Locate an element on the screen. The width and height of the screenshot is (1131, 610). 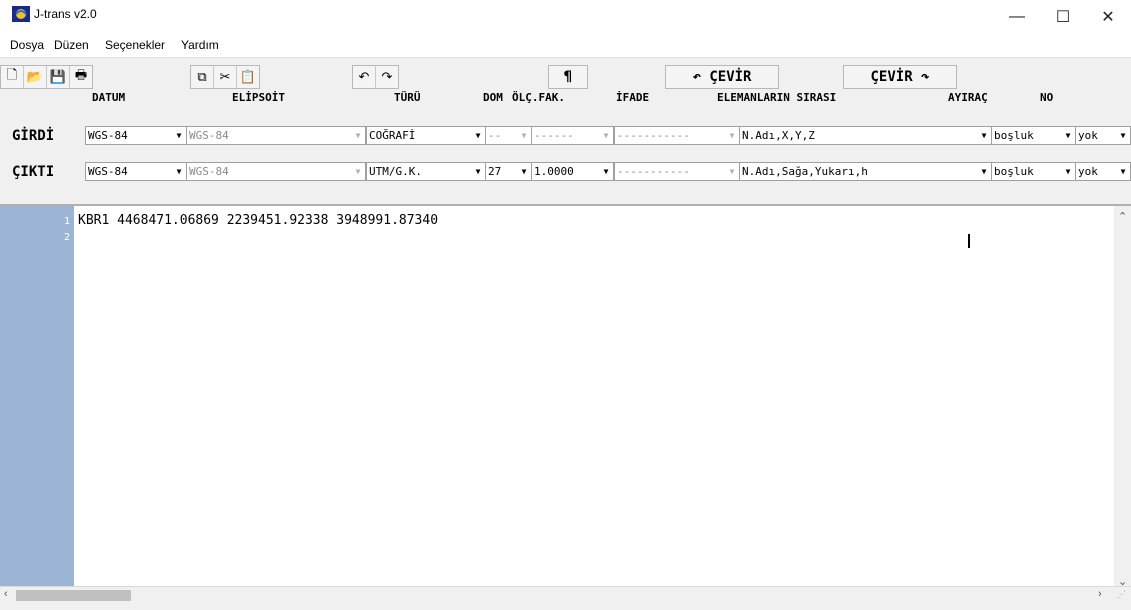
paste-icon: 📋 is located at coordinates (248, 77).